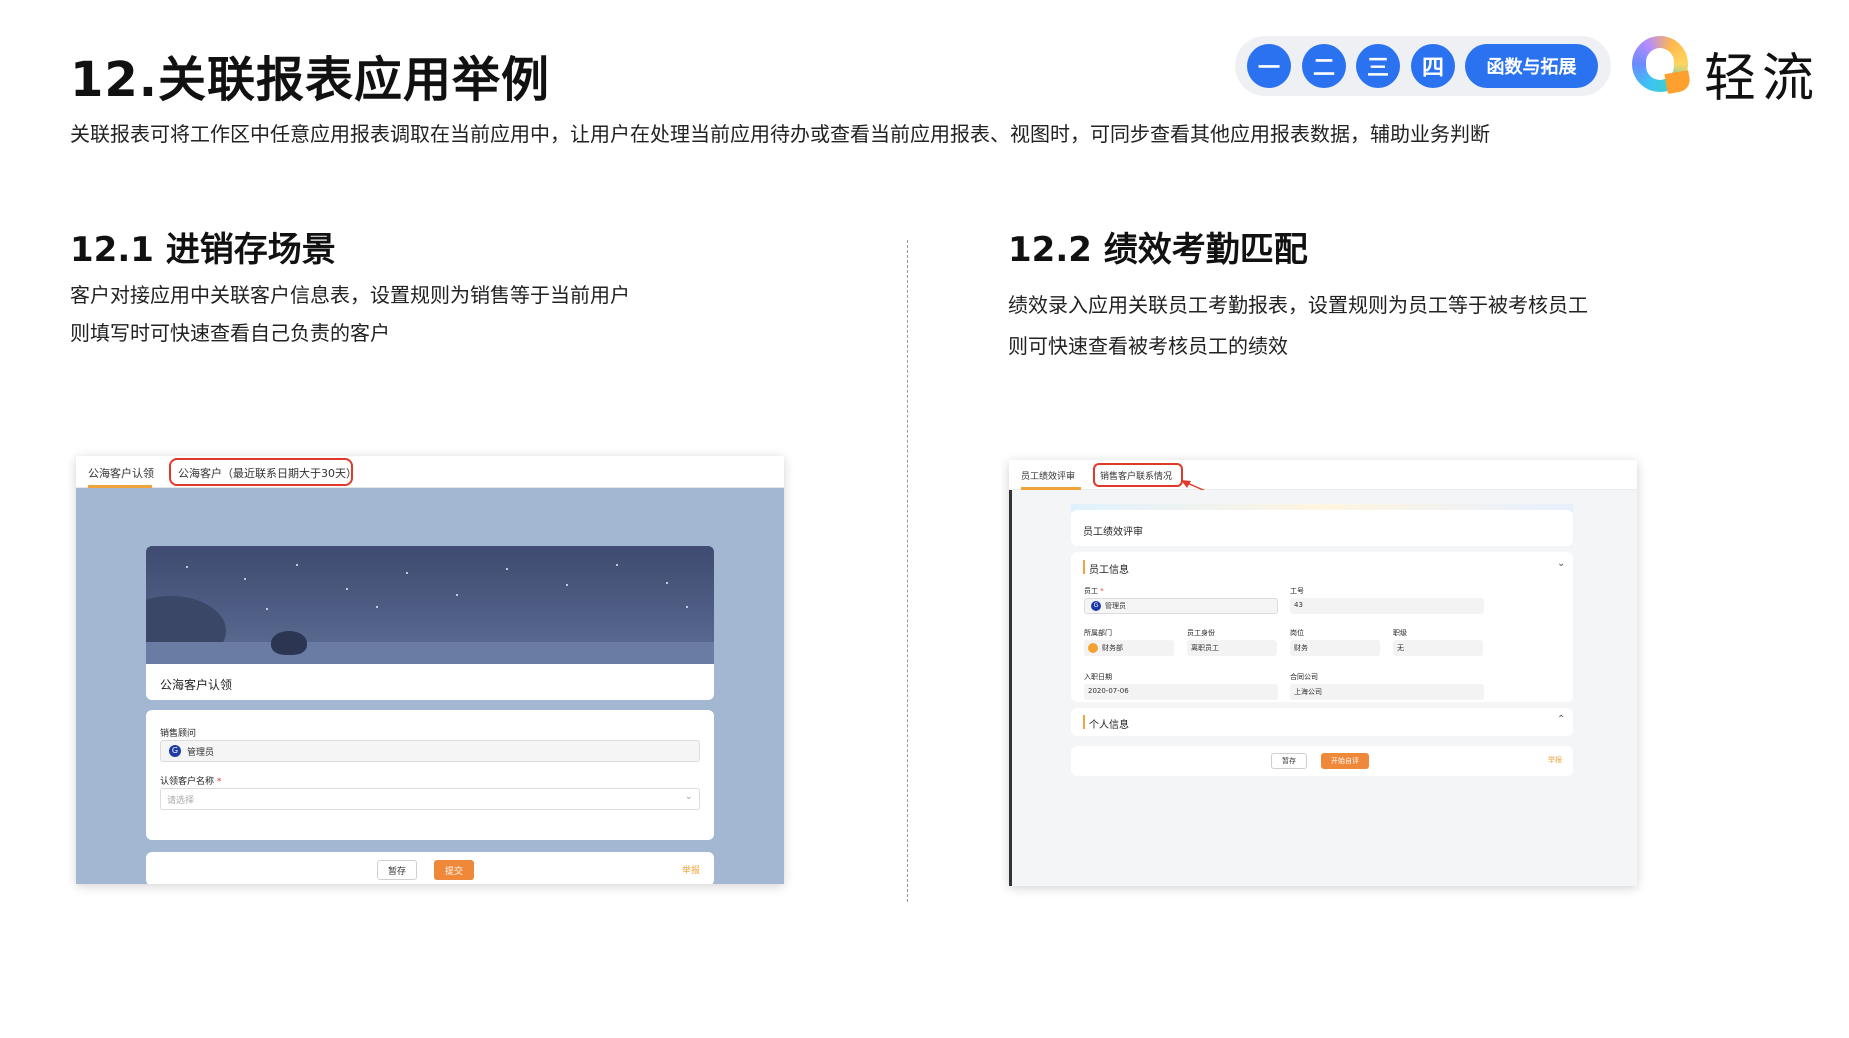 The height and width of the screenshot is (1038, 1849). What do you see at coordinates (1093, 648) in the screenshot?
I see `department-icon` at bounding box center [1093, 648].